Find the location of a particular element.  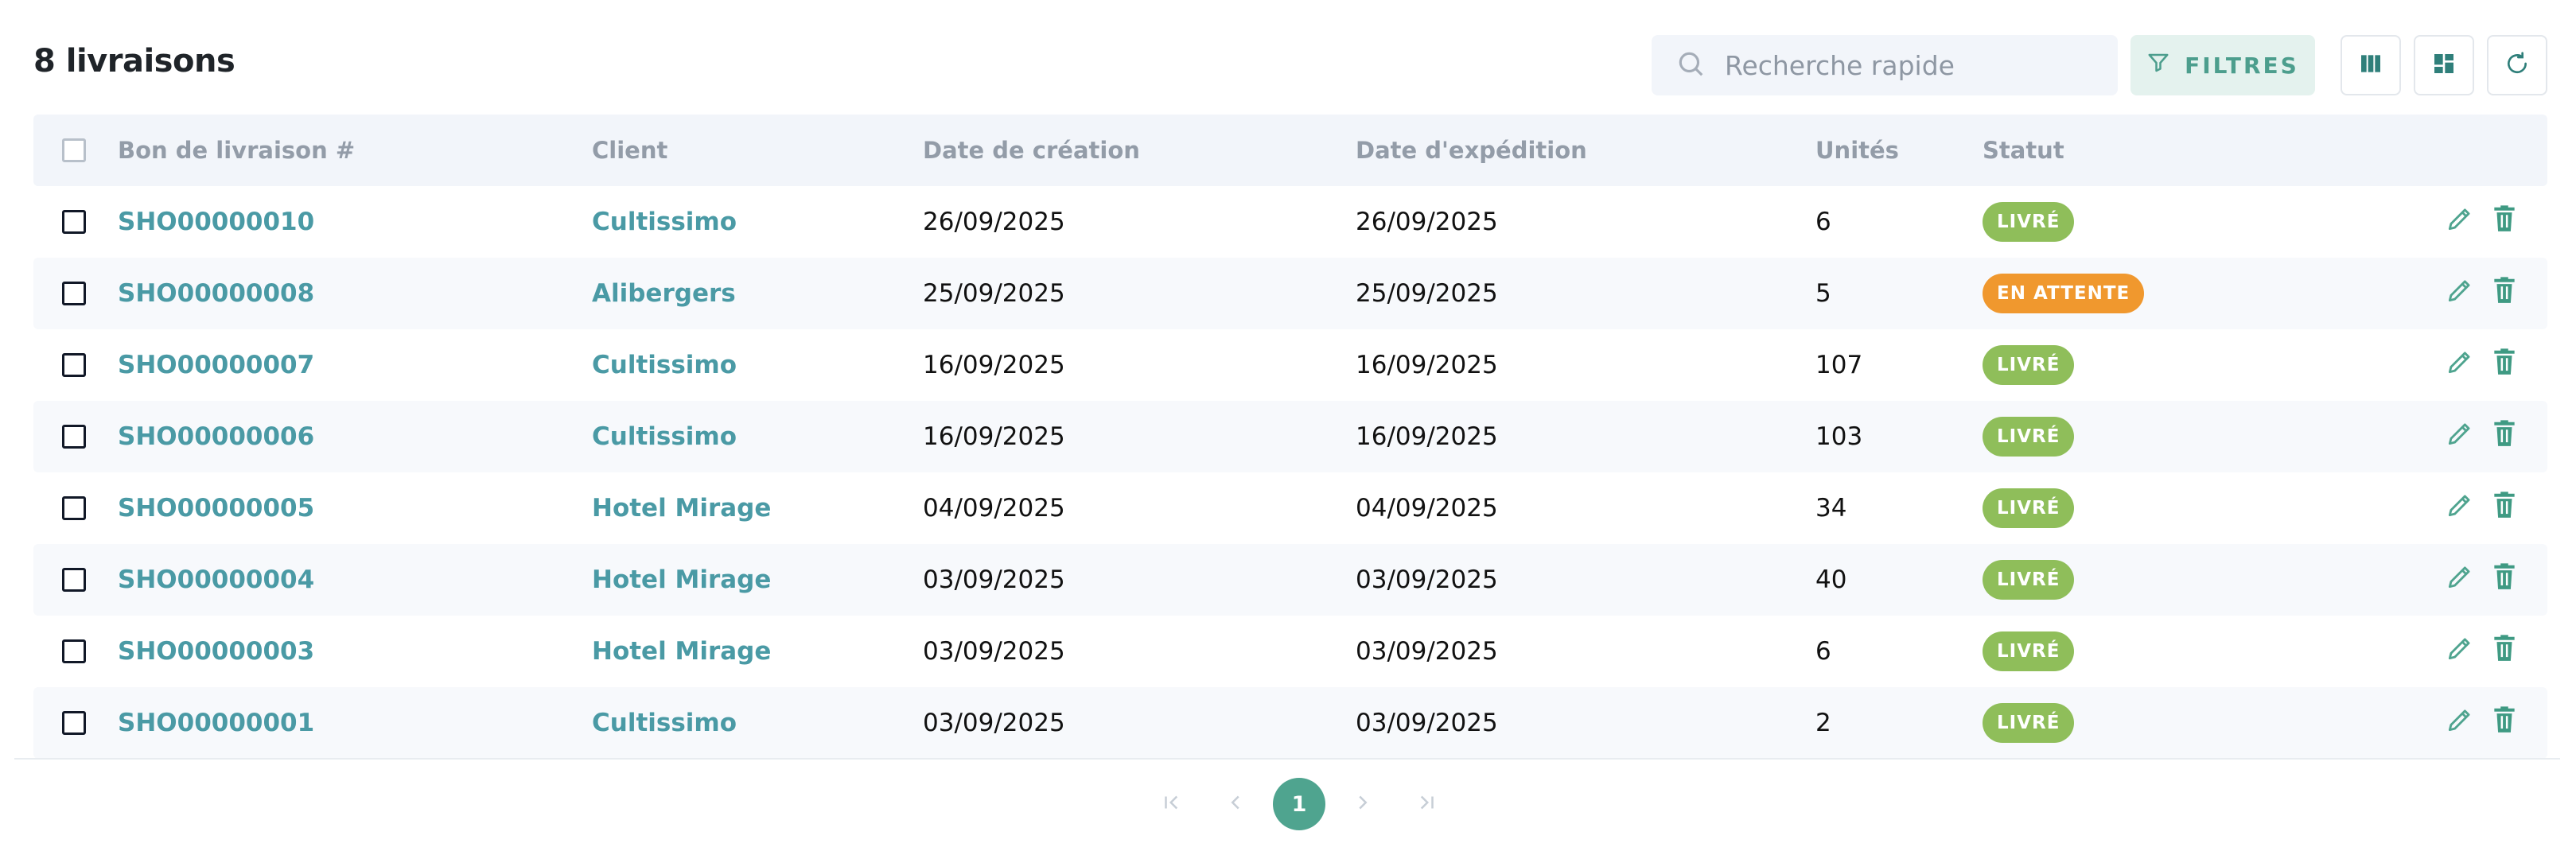

search-input is located at coordinates (1916, 65).